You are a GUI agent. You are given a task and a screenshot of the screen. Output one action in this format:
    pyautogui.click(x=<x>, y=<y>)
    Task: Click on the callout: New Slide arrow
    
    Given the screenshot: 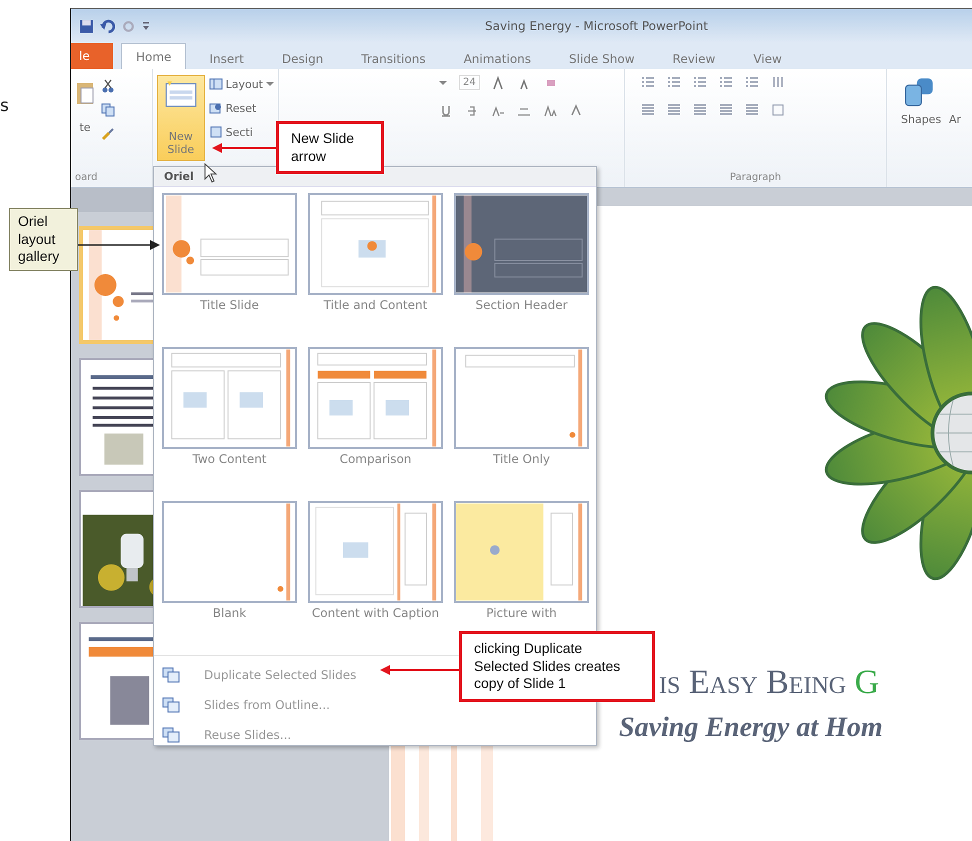 What is the action you would take?
    pyautogui.click(x=330, y=147)
    